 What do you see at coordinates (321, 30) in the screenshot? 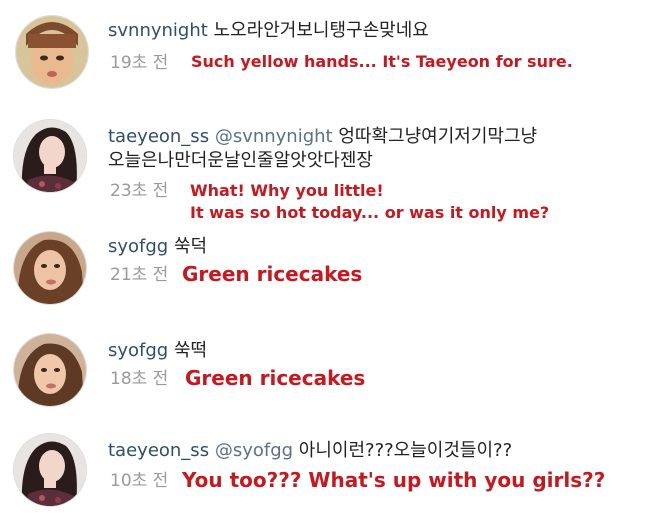
I see `comment-text: 노오라안거보니탱구손맞네요` at bounding box center [321, 30].